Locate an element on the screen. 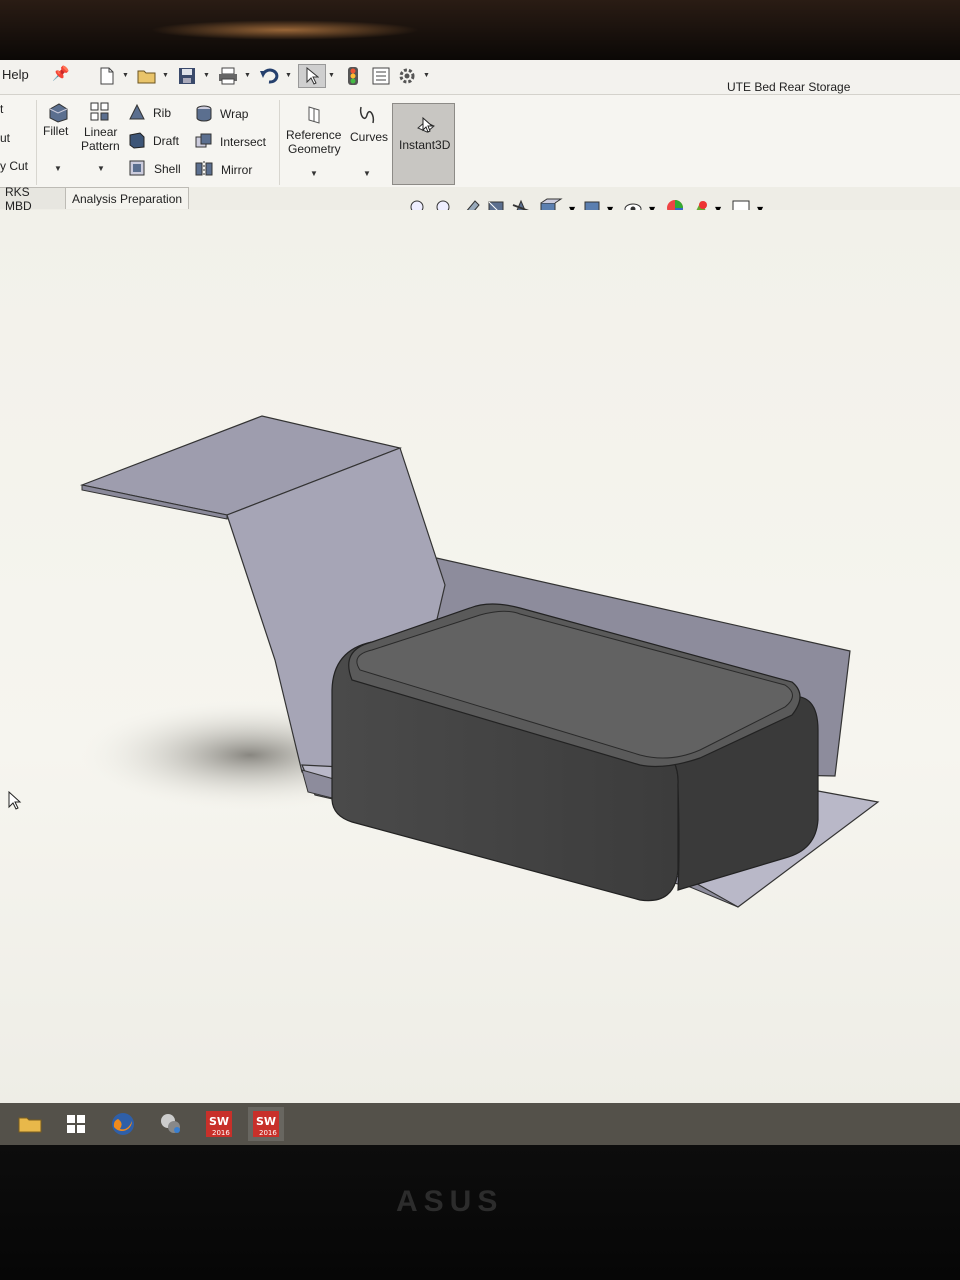 The height and width of the screenshot is (1280, 960). solidworks-2016-icon: SW 2016 is located at coordinates (219, 1124).